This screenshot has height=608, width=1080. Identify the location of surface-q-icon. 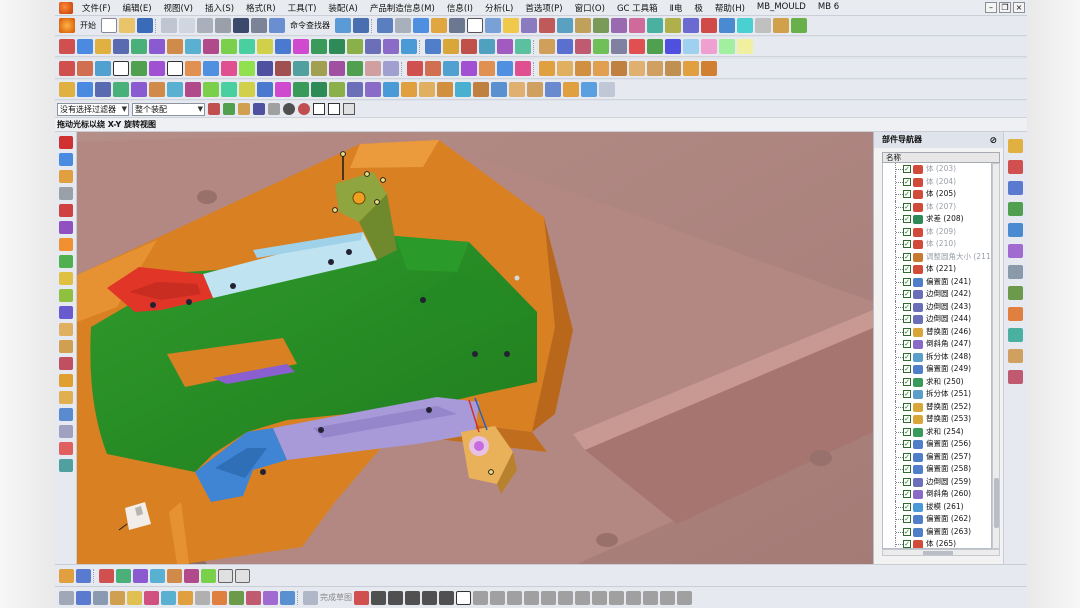
(355, 89).